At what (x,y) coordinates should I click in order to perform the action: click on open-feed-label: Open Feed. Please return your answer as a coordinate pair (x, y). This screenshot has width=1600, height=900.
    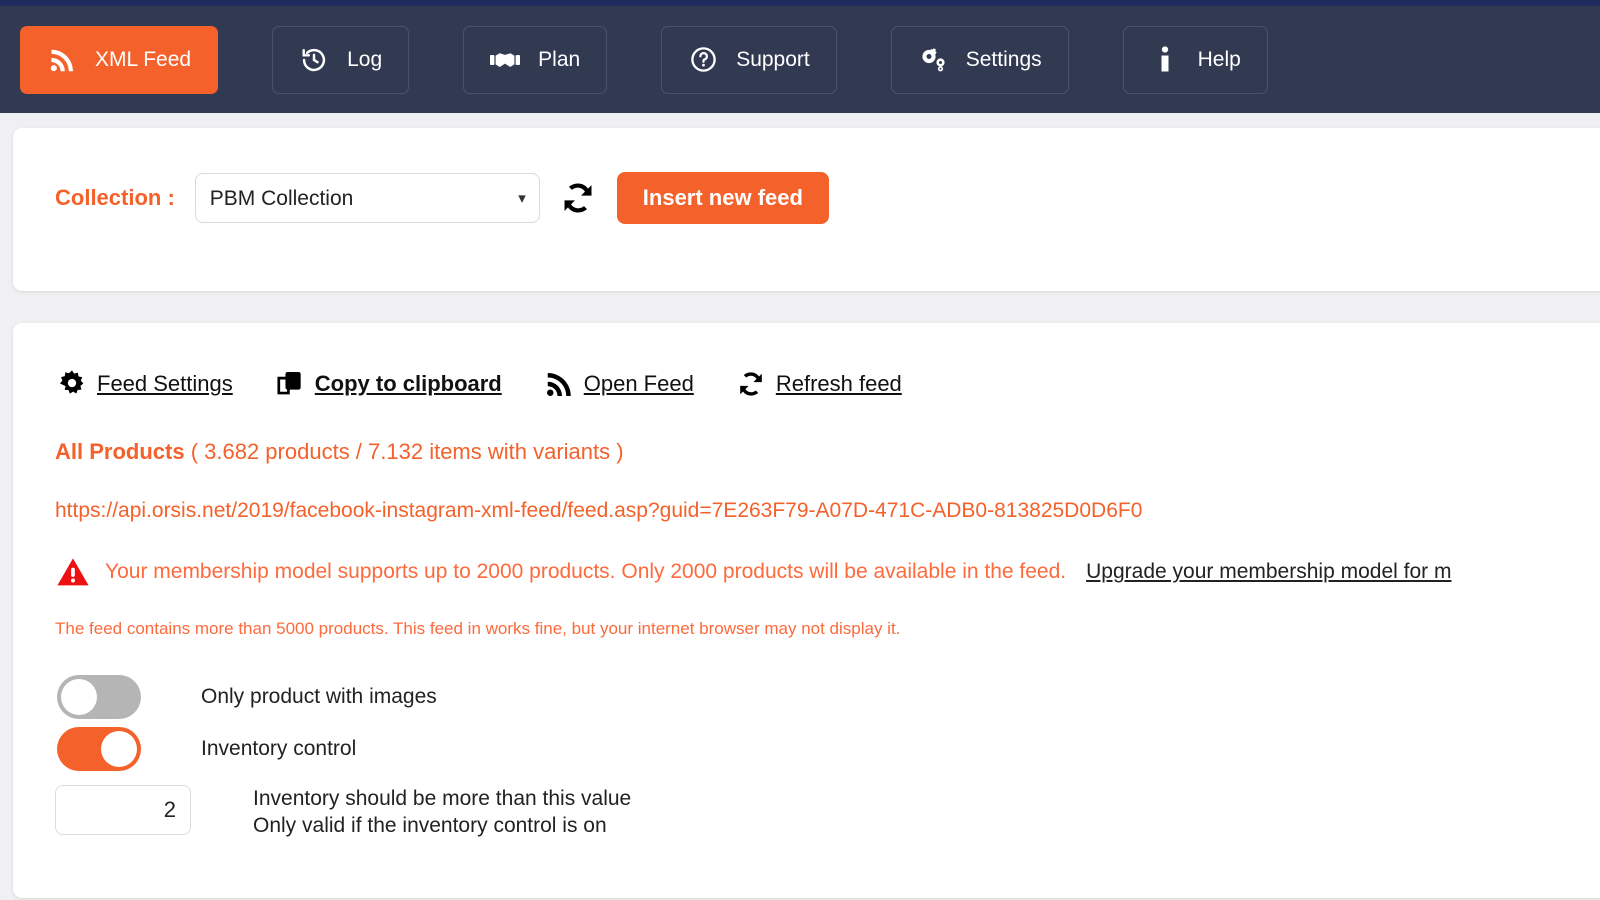
    Looking at the image, I should click on (638, 383).